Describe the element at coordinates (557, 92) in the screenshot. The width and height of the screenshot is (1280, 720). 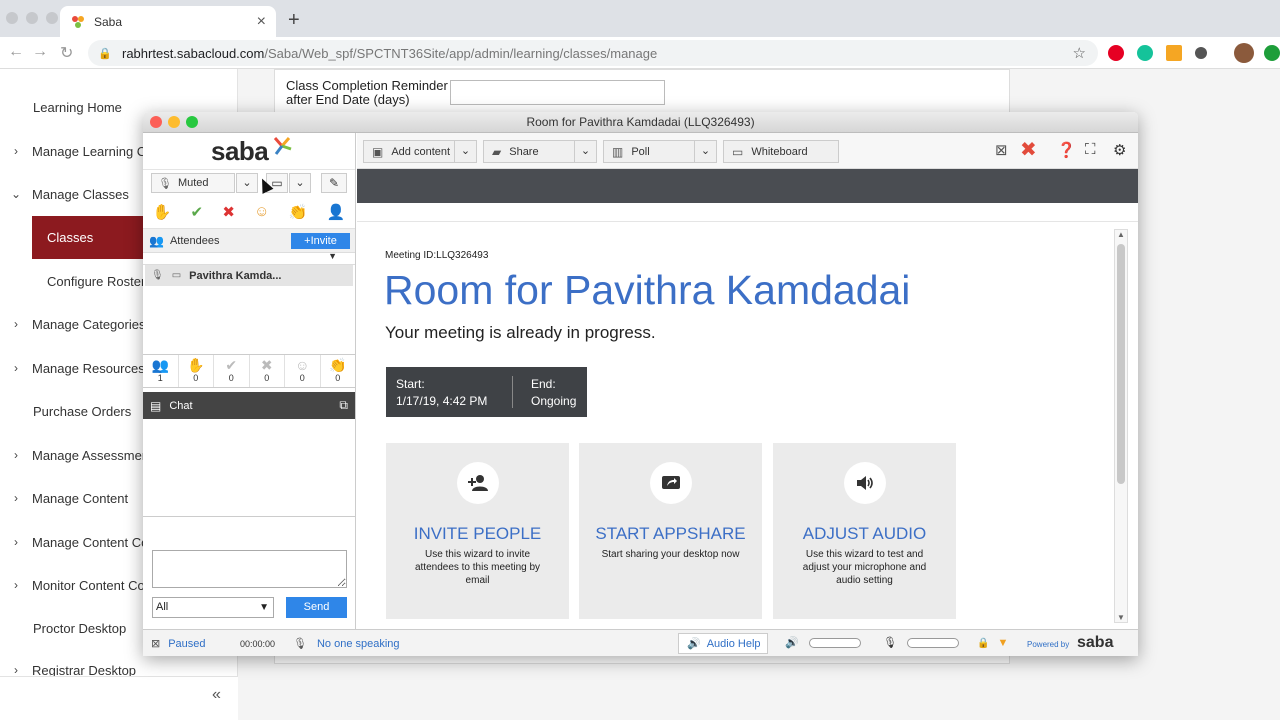
I see `completion-reminder-input` at that location.